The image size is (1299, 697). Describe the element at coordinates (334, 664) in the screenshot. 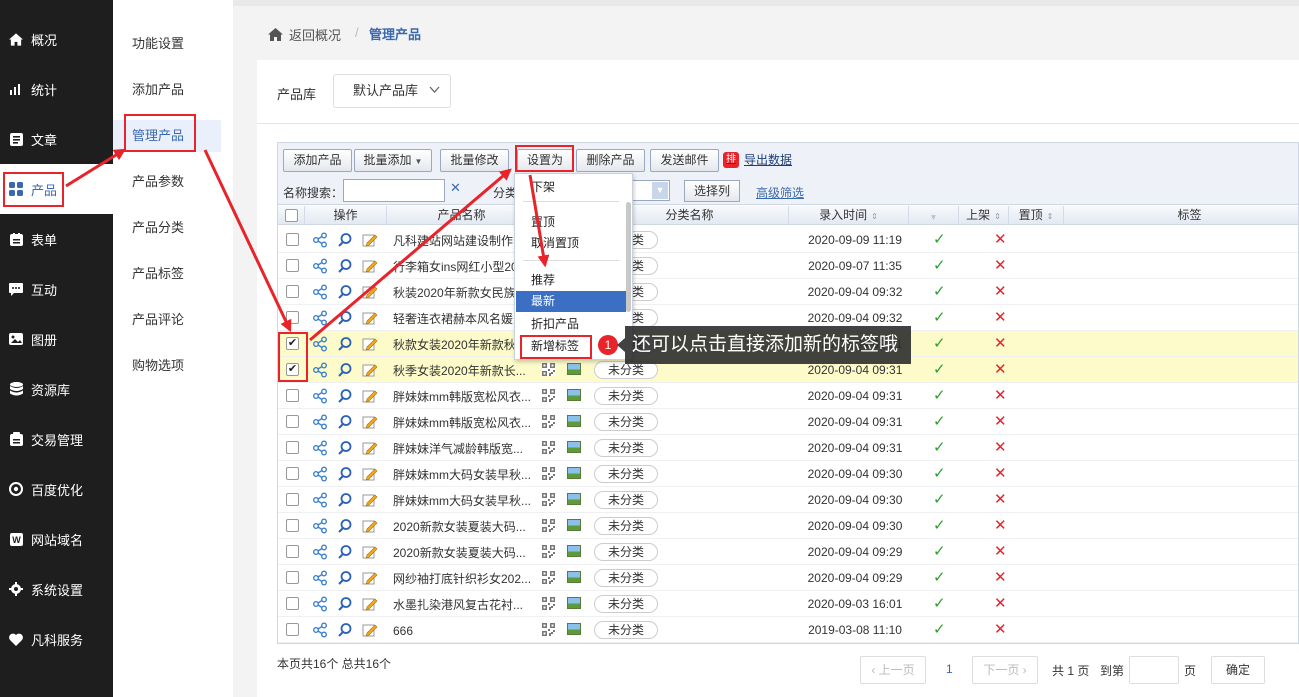

I see `page-count-text: 本页共16个 总共16个` at that location.